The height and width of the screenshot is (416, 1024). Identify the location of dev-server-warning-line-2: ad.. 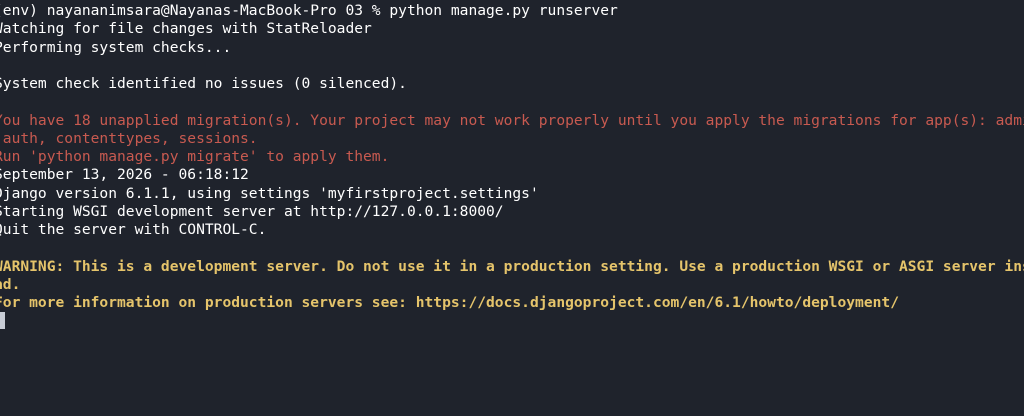
(10, 284).